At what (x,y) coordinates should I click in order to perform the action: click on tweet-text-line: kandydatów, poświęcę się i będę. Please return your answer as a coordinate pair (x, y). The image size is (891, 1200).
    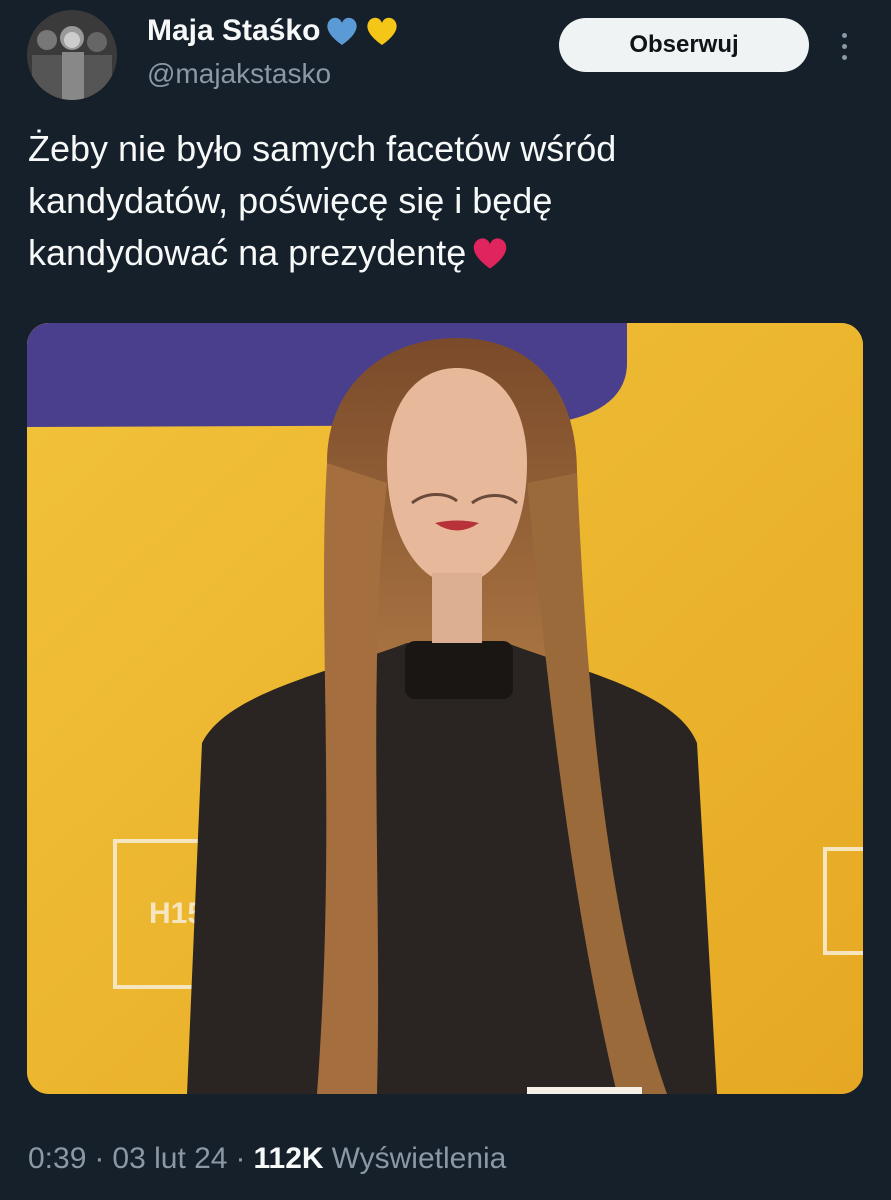
    Looking at the image, I should click on (290, 200).